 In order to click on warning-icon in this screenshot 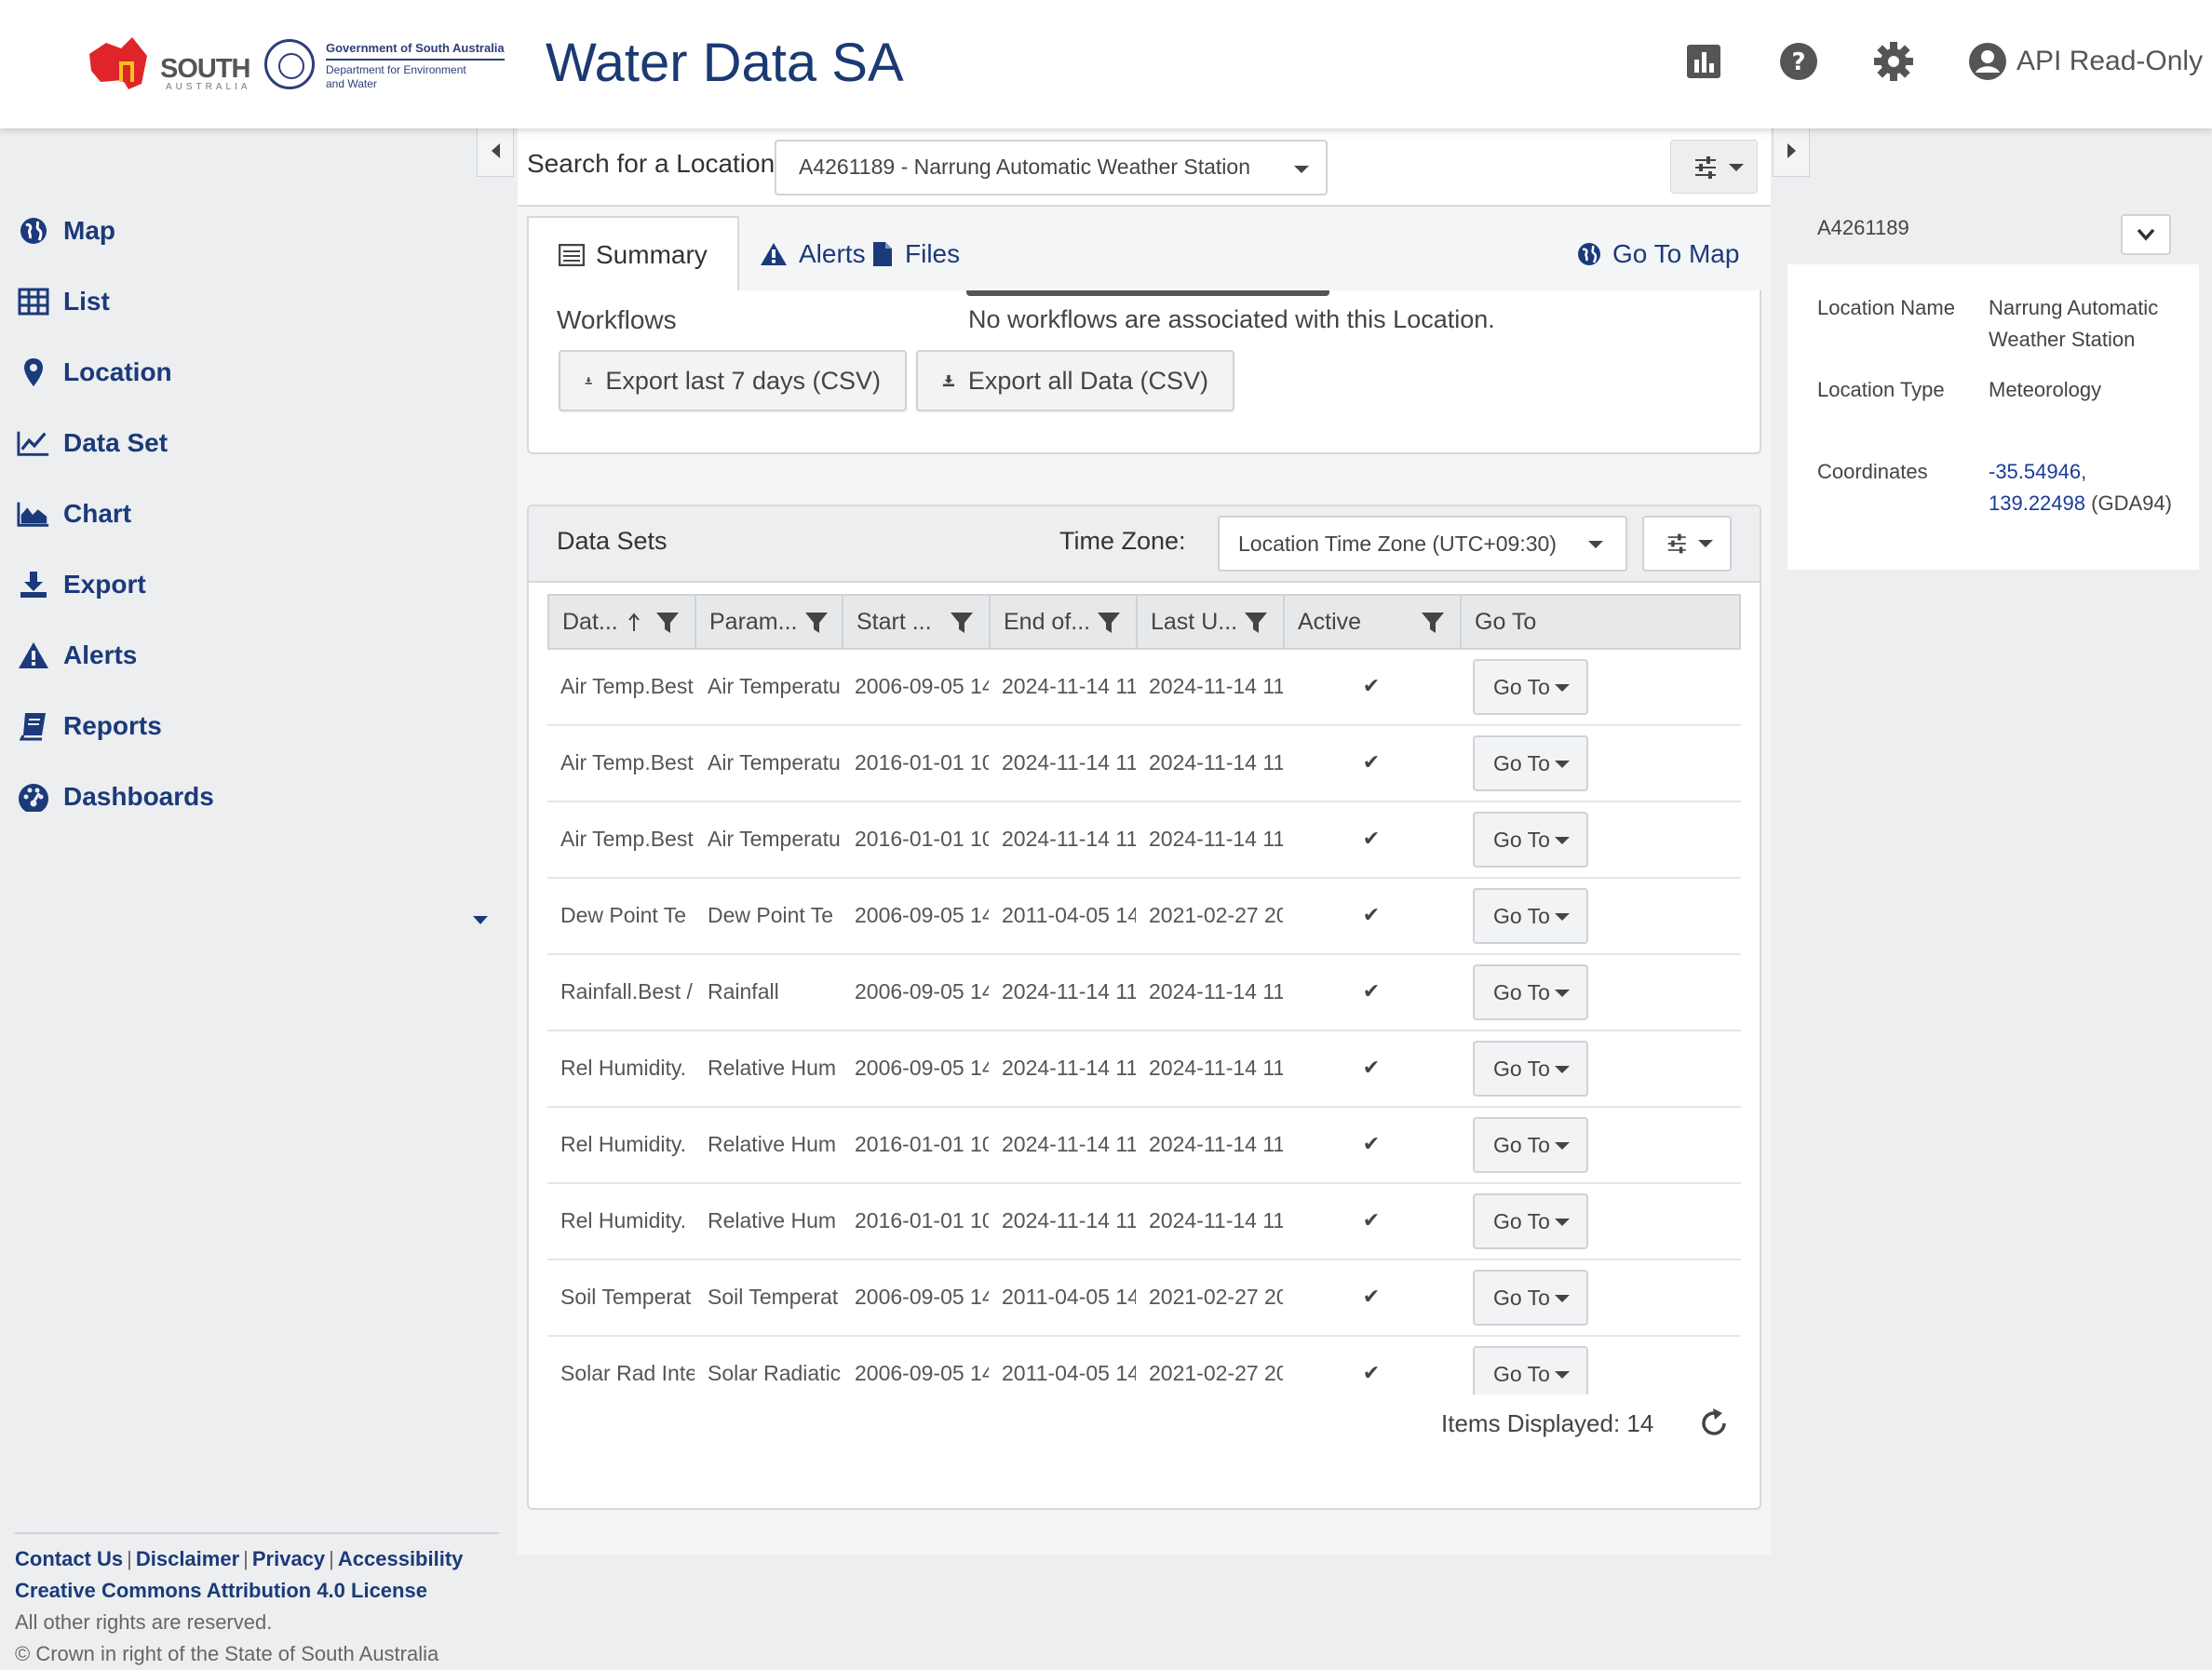, I will do `click(33, 655)`.